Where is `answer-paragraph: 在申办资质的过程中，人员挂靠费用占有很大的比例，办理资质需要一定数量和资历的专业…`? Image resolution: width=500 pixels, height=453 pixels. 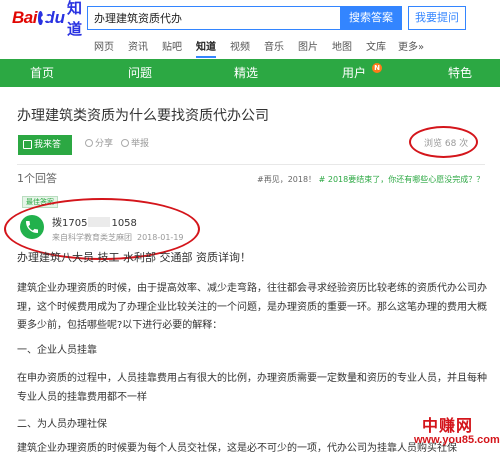 answer-paragraph: 在申办资质的过程中，人员挂靠费用占有很大的比例，办理资质需要一定数量和资历的专业… is located at coordinates (252, 388).